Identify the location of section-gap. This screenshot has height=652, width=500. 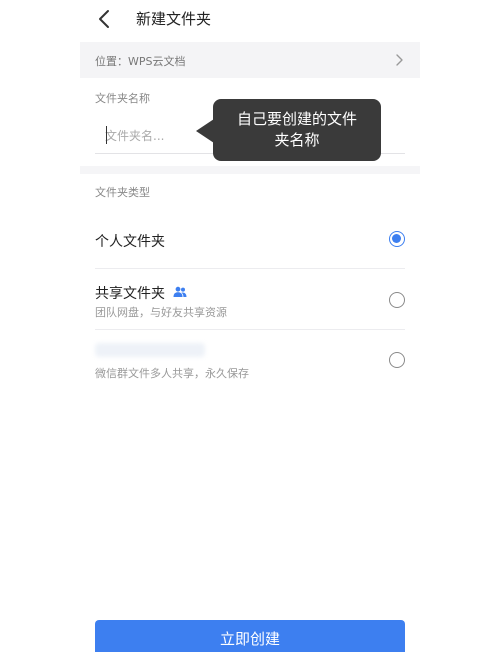
(250, 170).